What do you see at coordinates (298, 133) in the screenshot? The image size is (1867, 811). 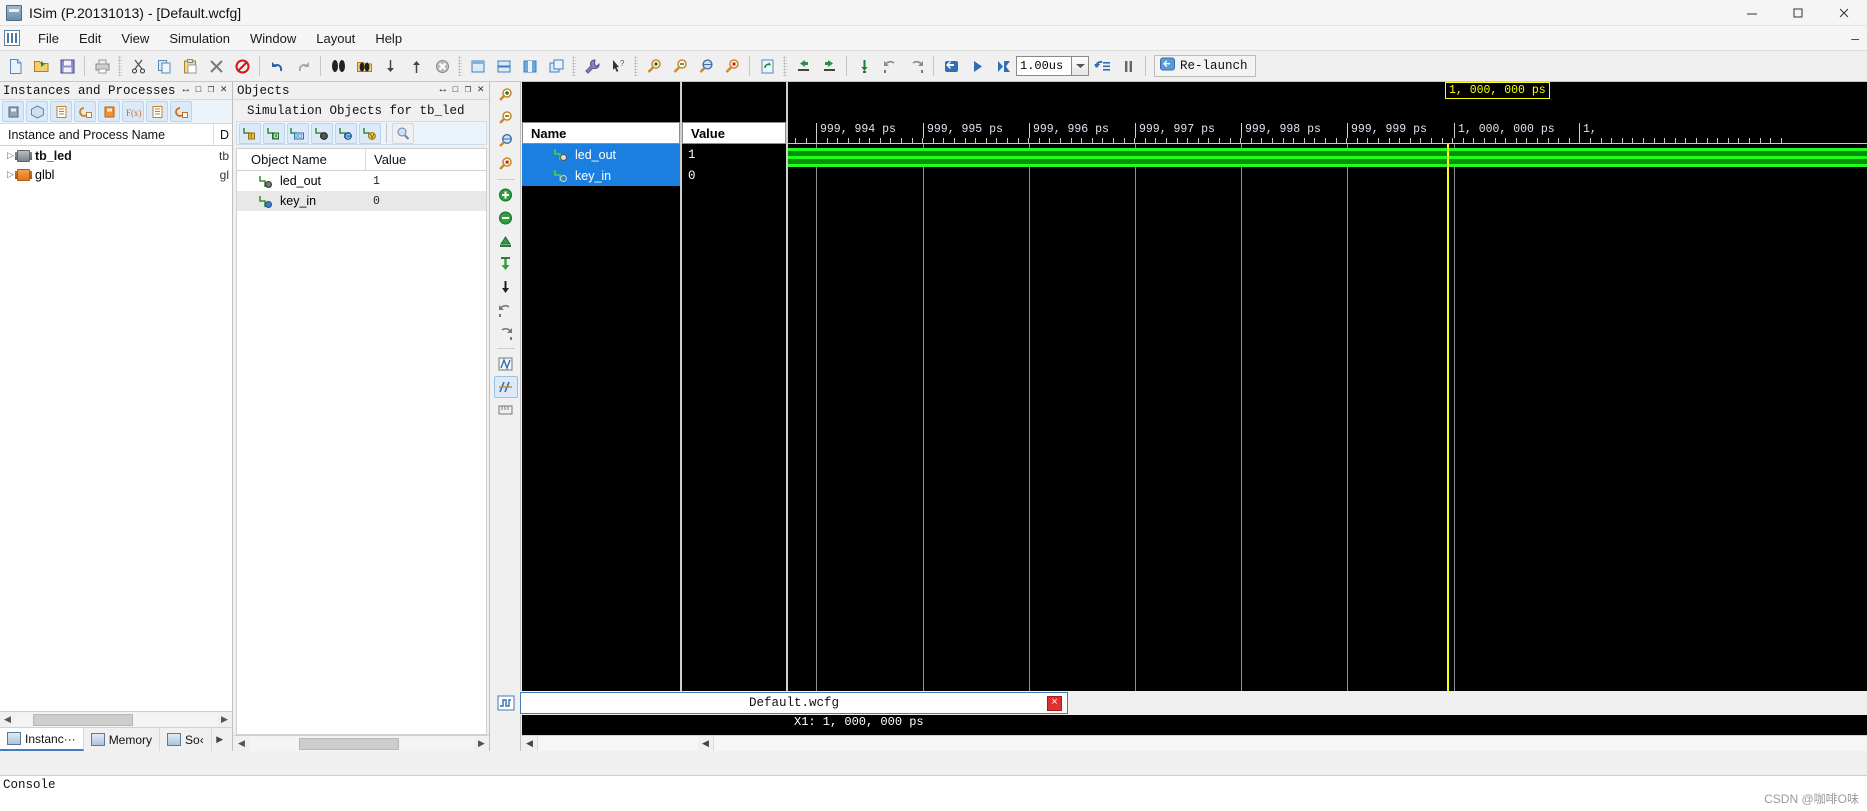 I see `filter-inout-icon: I/O` at bounding box center [298, 133].